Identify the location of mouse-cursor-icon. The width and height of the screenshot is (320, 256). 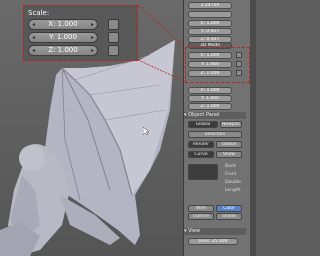
(146, 131).